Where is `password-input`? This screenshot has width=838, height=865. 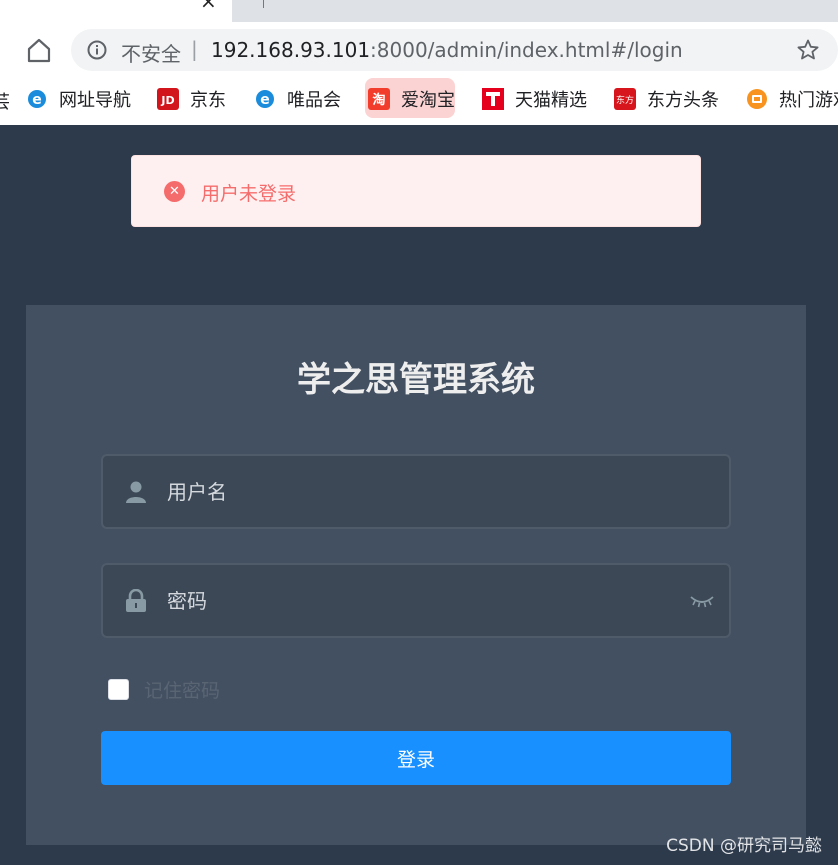
password-input is located at coordinates (427, 600).